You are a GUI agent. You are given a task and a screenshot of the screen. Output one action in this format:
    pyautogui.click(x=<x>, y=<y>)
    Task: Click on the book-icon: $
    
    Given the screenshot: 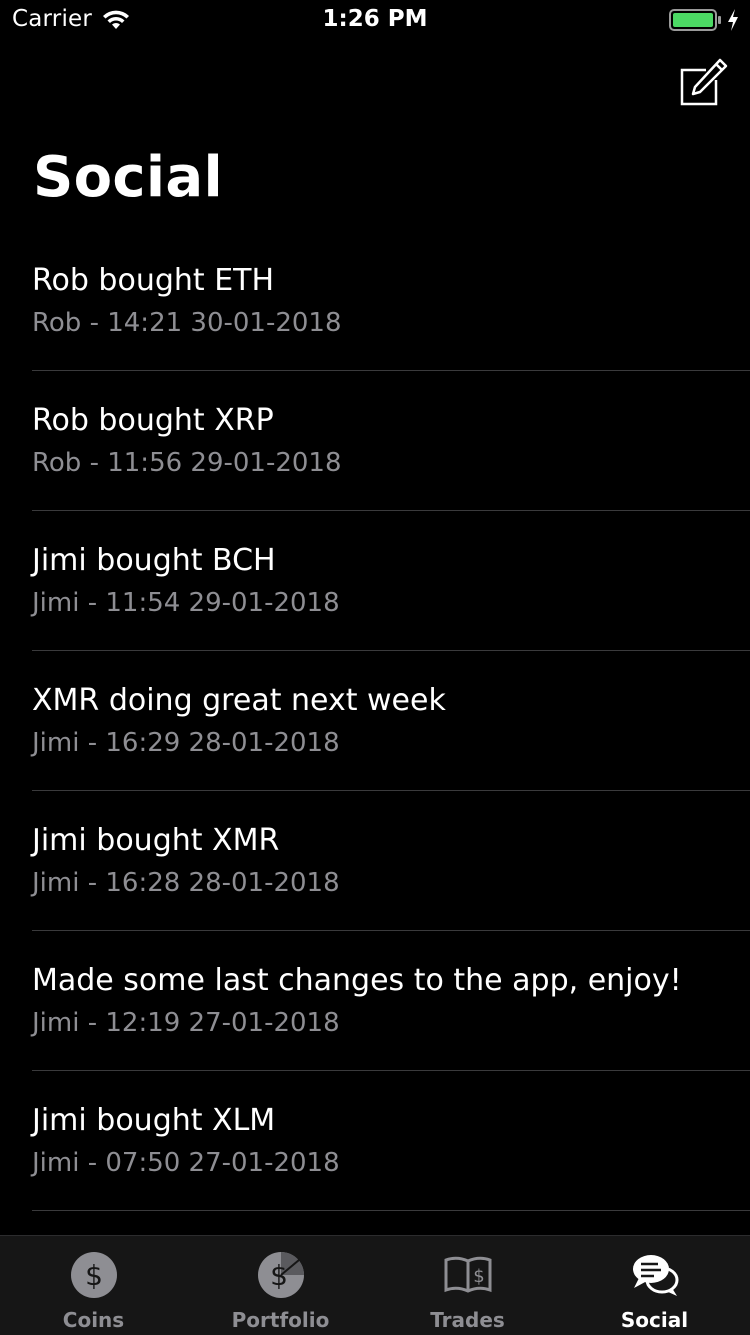 What is the action you would take?
    pyautogui.click(x=467, y=1274)
    